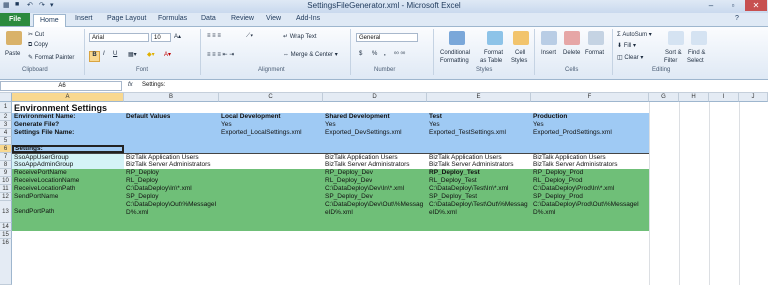 The width and height of the screenshot is (768, 285). Describe the element at coordinates (360, 54) in the screenshot. I see `currency-button: $` at that location.